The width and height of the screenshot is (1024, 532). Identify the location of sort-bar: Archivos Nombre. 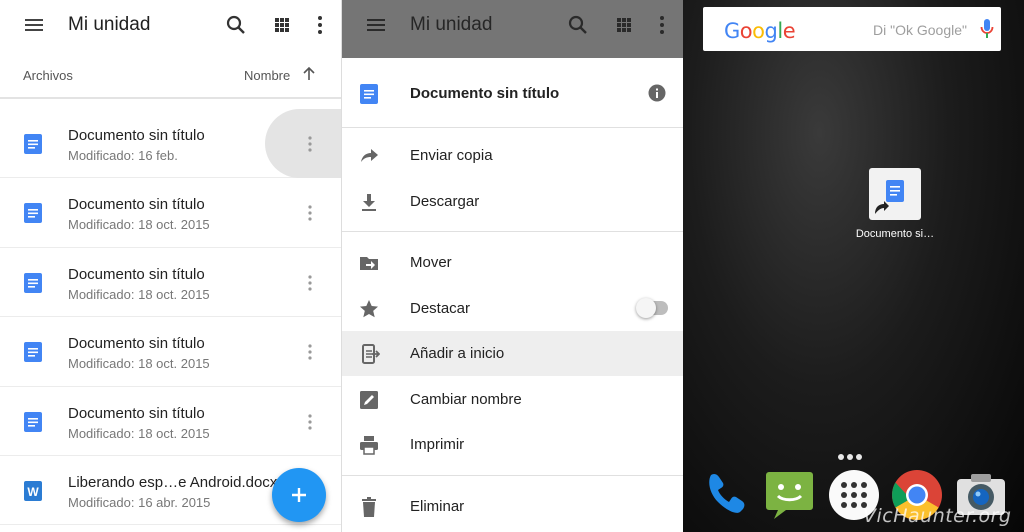
(170, 75).